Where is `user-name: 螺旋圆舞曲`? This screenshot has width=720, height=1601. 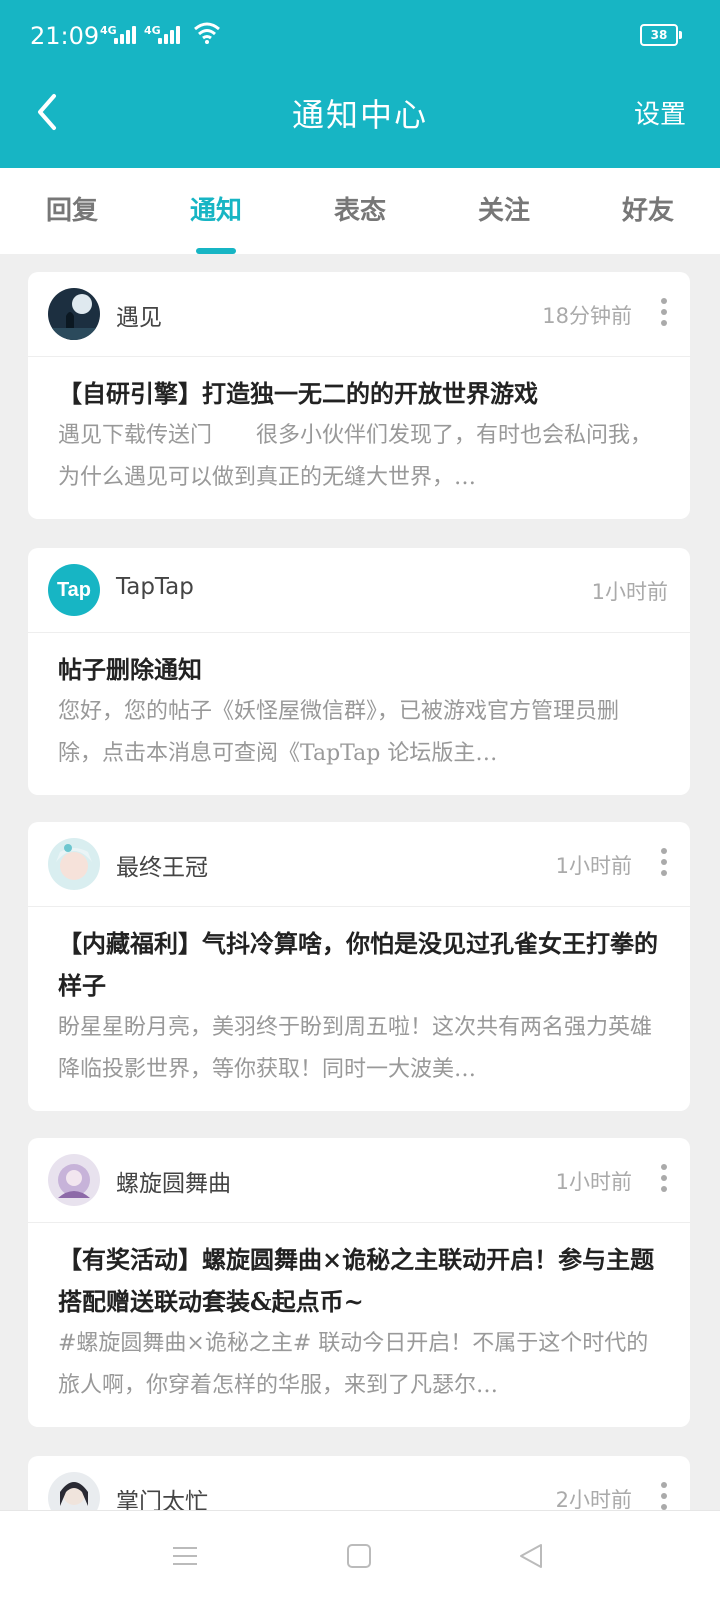 user-name: 螺旋圆舞曲 is located at coordinates (173, 1181).